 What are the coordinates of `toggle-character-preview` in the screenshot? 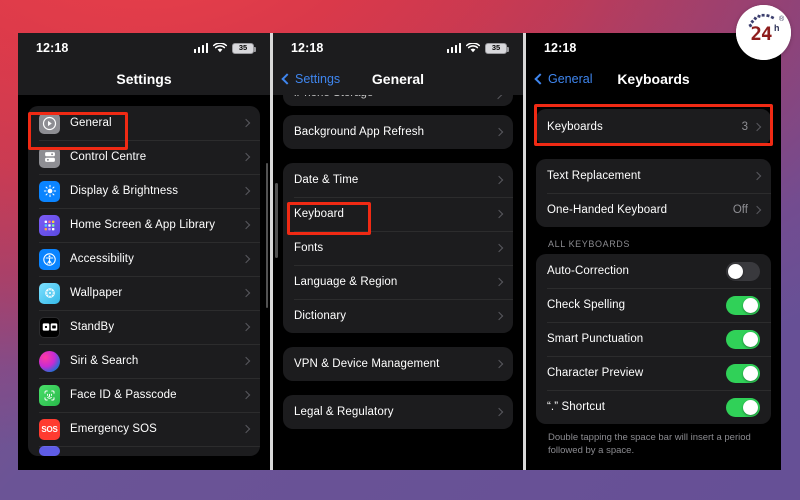 It's located at (743, 373).